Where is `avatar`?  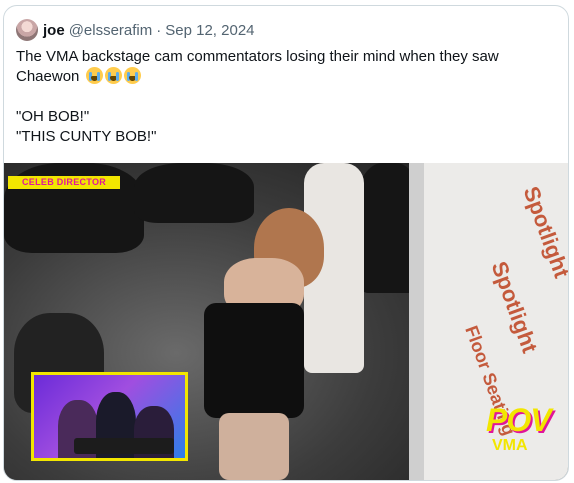 avatar is located at coordinates (27, 30).